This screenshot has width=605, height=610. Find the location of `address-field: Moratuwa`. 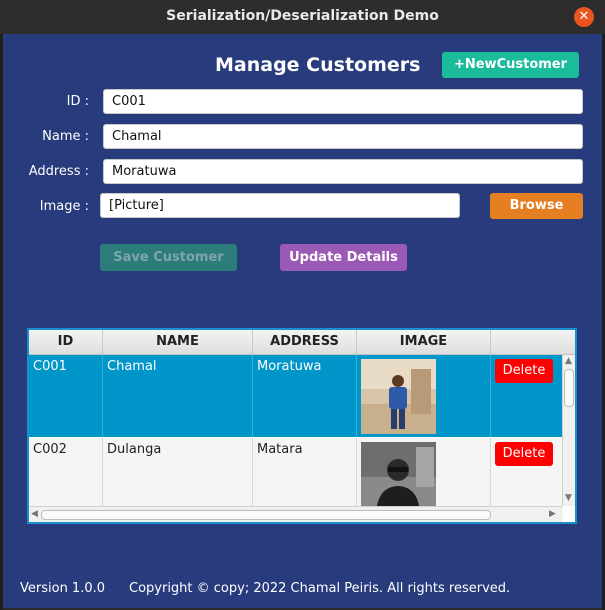

address-field: Moratuwa is located at coordinates (343, 171).